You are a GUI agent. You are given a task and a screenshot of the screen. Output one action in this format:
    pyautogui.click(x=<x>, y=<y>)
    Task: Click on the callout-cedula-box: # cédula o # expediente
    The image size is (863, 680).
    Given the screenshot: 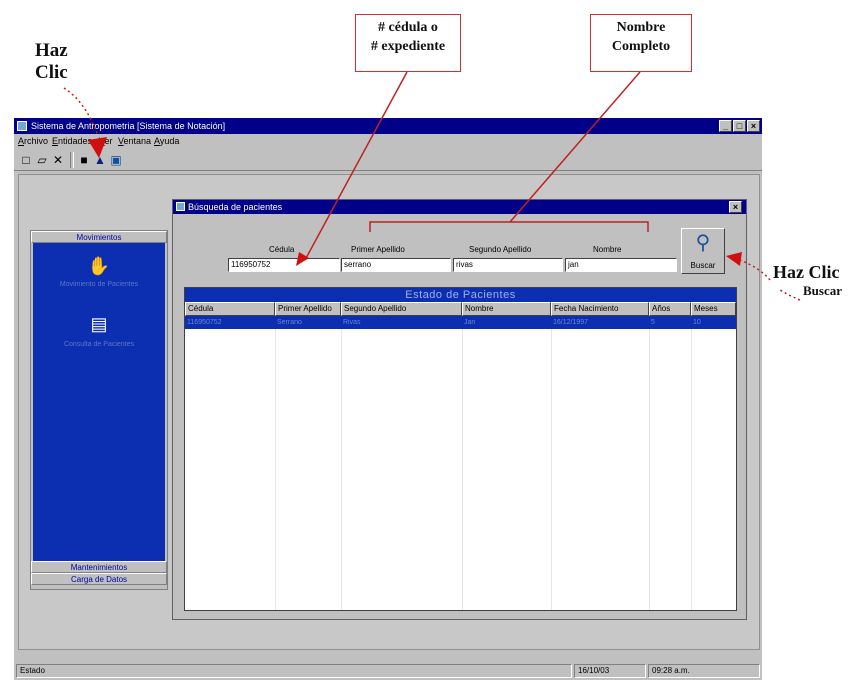 What is the action you would take?
    pyautogui.click(x=408, y=43)
    